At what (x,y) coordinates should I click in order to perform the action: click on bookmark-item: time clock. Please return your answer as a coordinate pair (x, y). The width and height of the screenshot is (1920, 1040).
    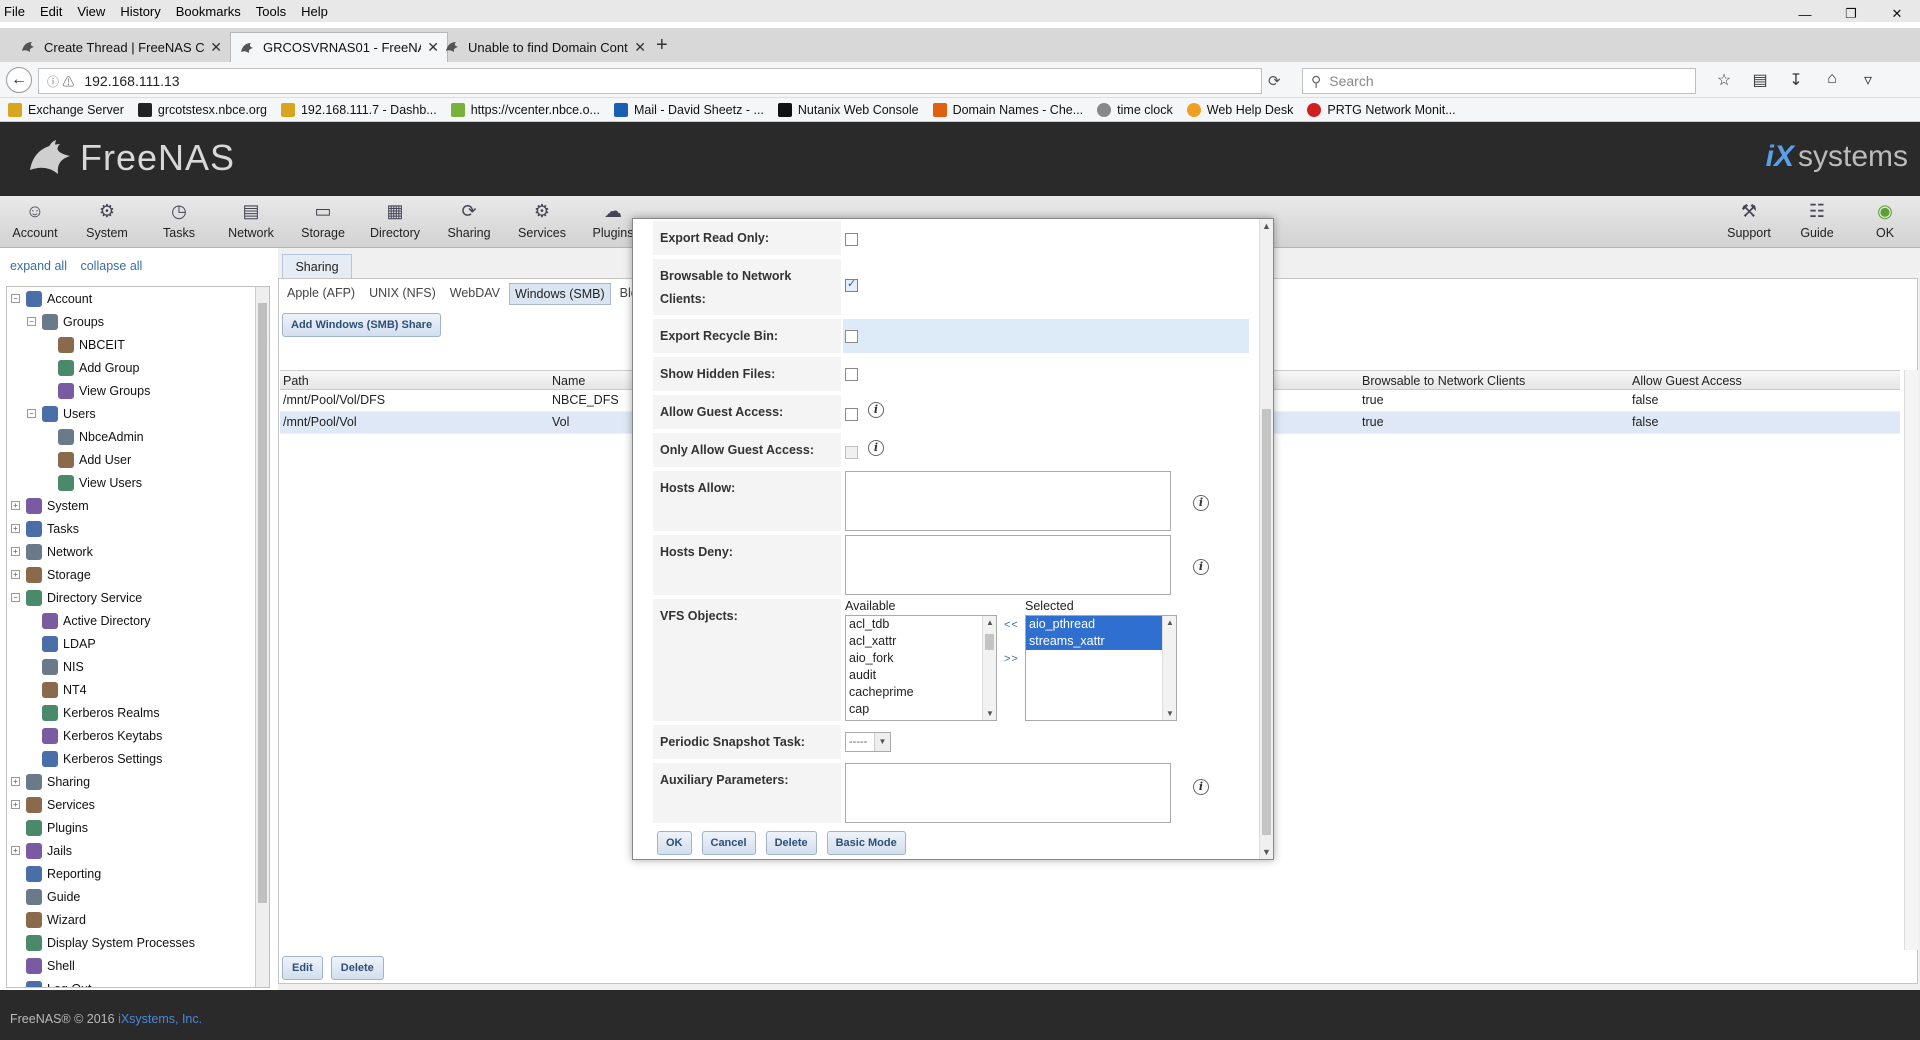
    Looking at the image, I should click on (1135, 109).